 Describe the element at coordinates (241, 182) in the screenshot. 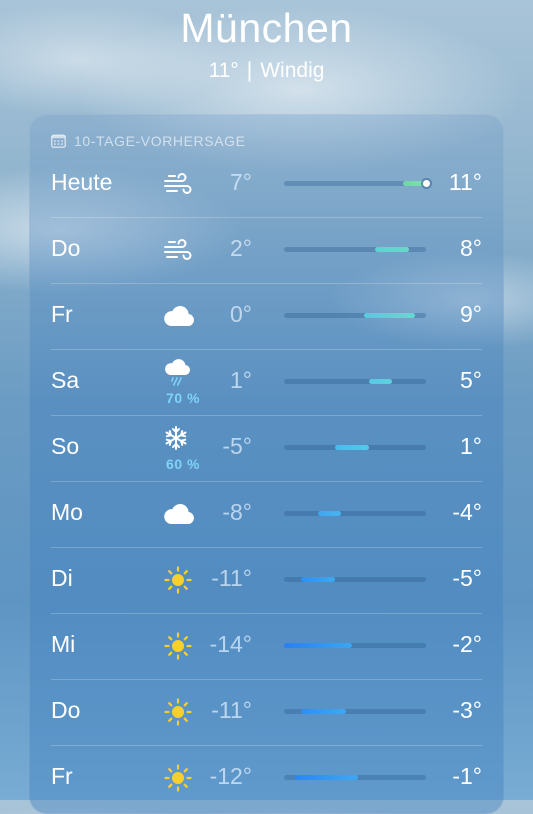

I see `low-temperature: 7°` at that location.